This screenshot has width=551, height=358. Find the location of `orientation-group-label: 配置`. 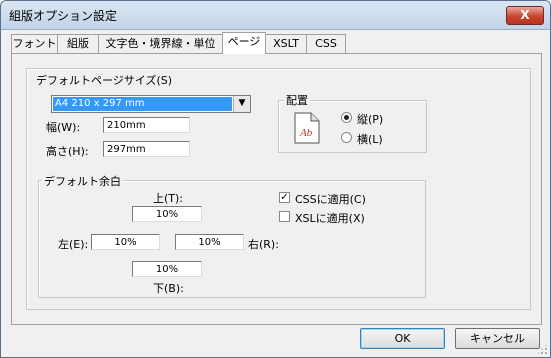

orientation-group-label: 配置 is located at coordinates (297, 100).